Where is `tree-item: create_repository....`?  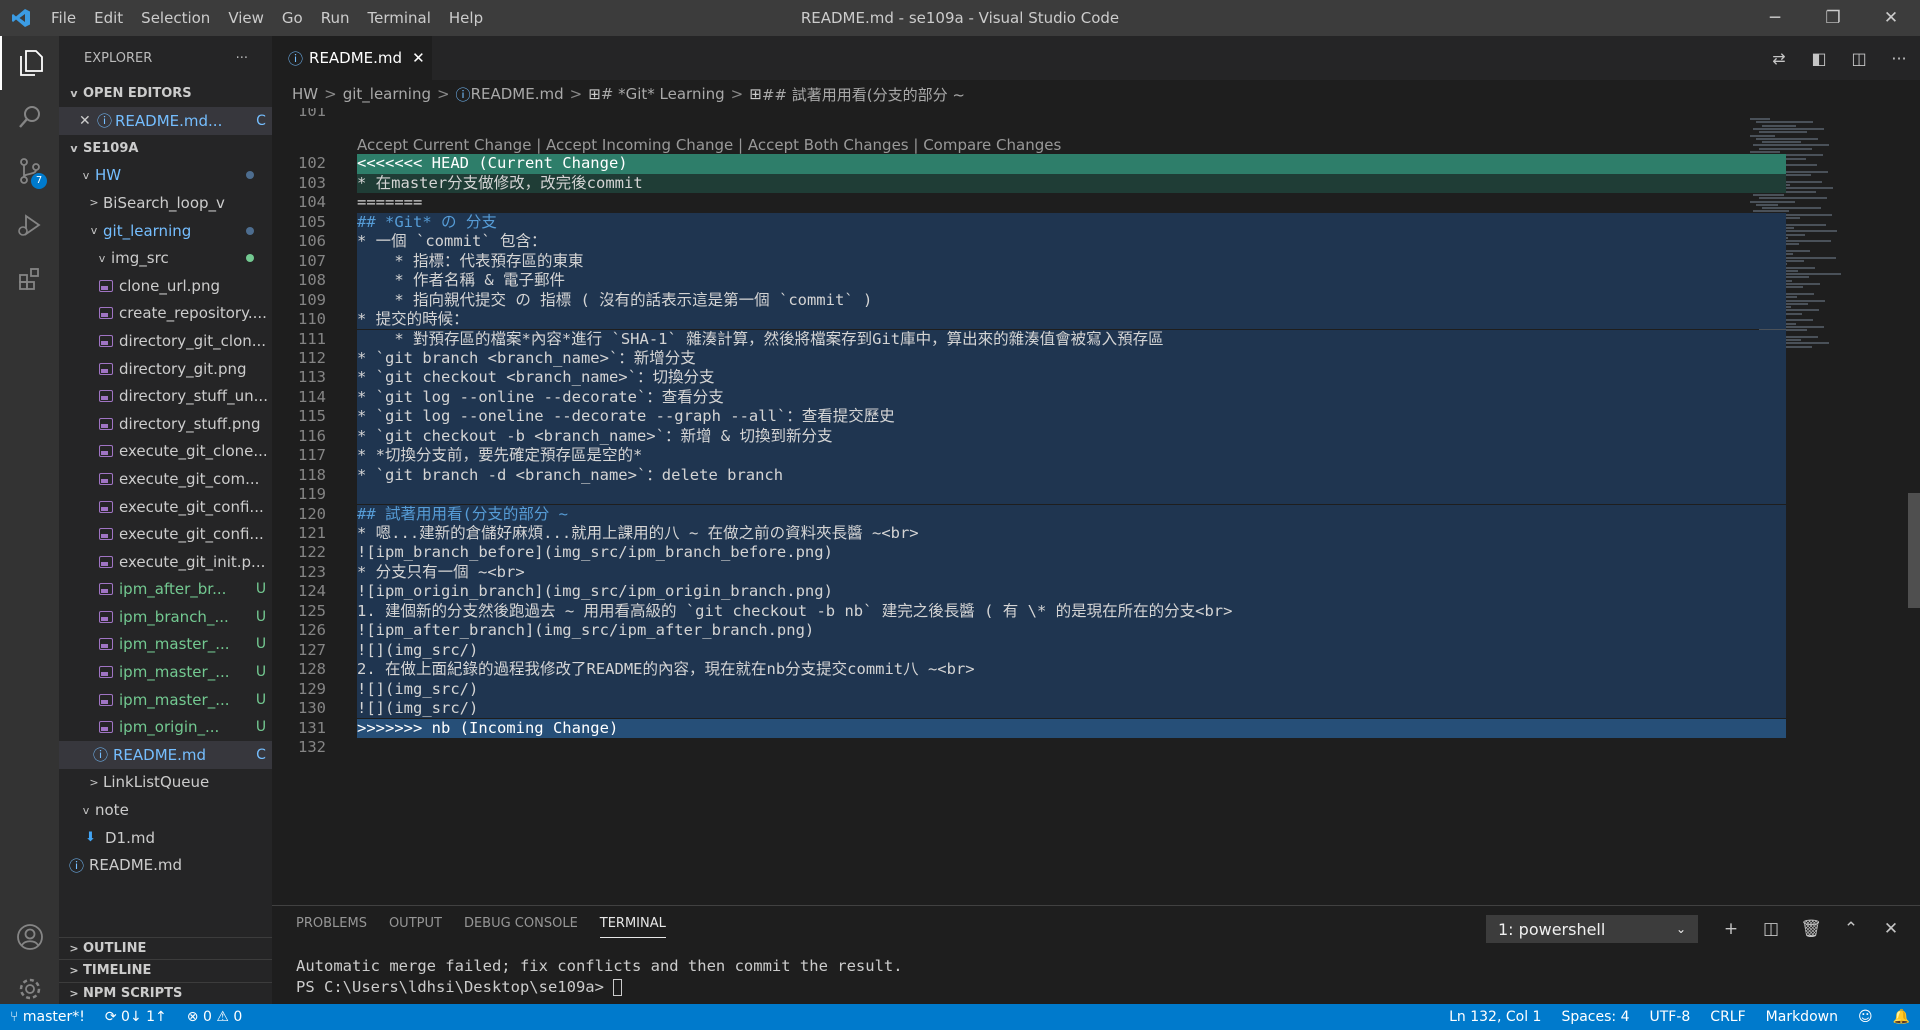
tree-item: create_repository.... is located at coordinates (165, 314).